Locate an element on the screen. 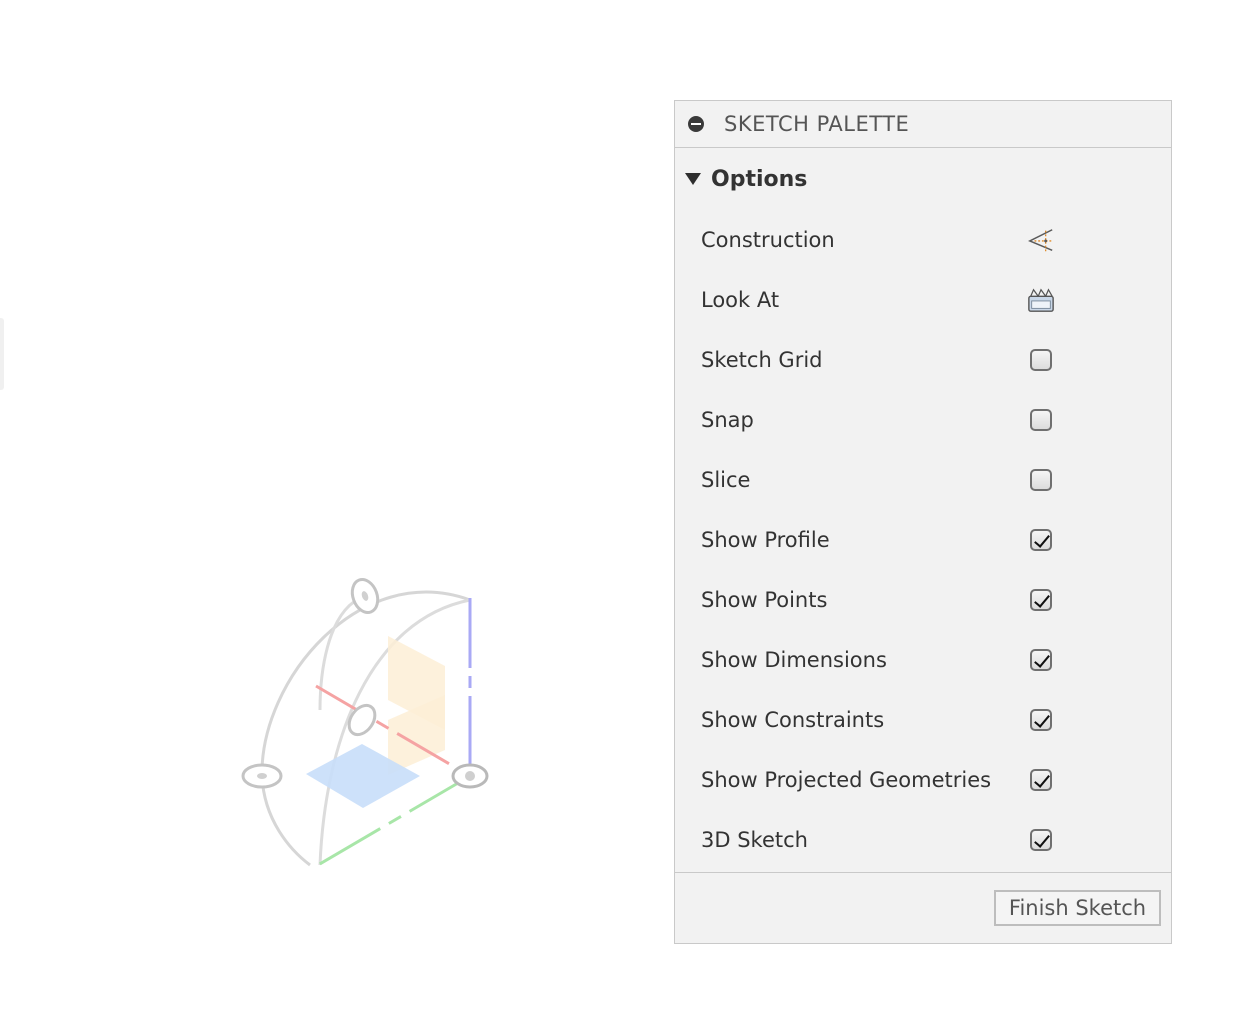 Image resolution: width=1260 pixels, height=1010 pixels. option-row-show-constraints: Show Constraints is located at coordinates (921, 720).